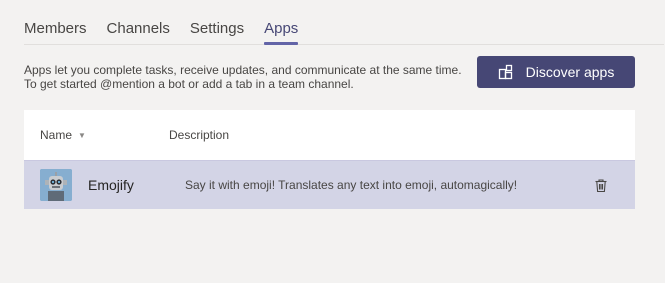  Describe the element at coordinates (111, 185) in the screenshot. I see `app-name: Emojify` at that location.